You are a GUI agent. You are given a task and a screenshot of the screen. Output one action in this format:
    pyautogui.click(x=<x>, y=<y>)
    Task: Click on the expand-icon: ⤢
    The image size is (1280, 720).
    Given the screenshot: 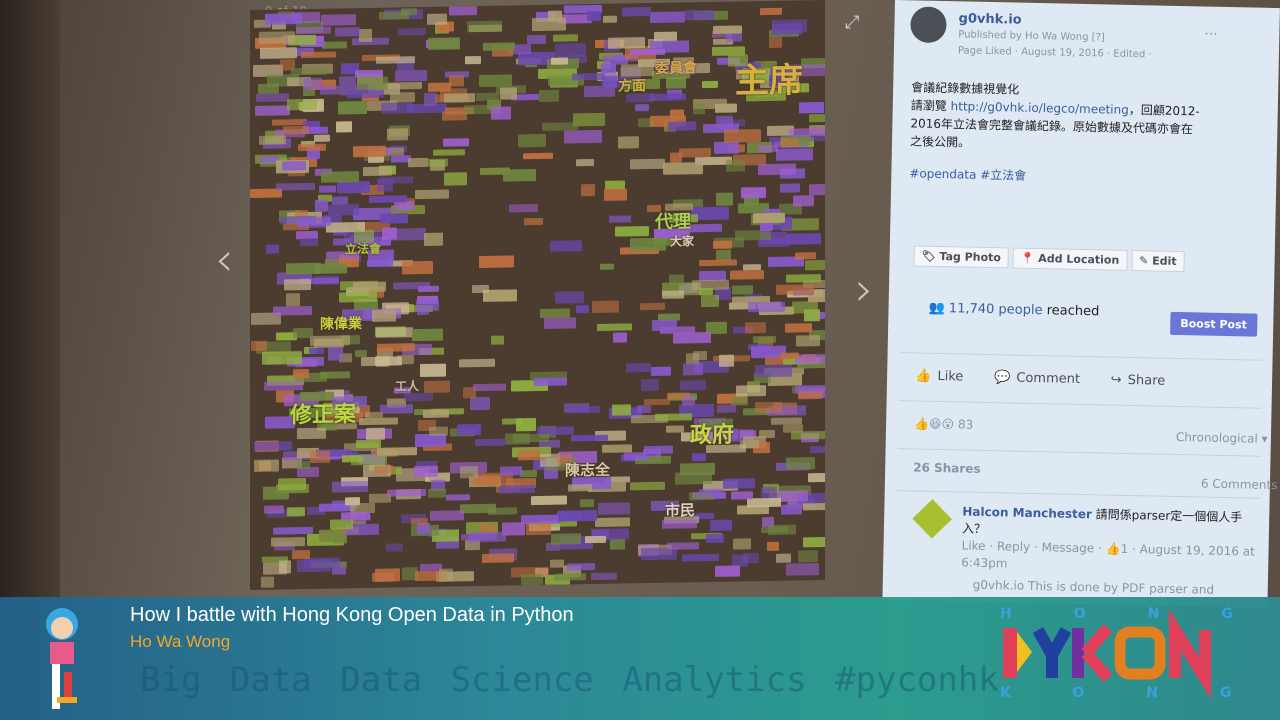 What is the action you would take?
    pyautogui.click(x=852, y=22)
    